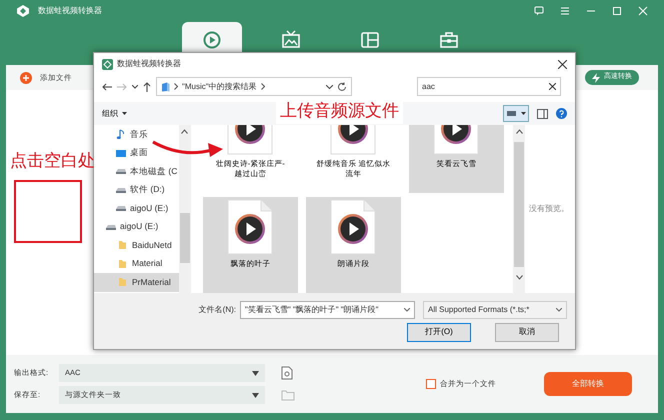 This screenshot has width=664, height=420. Describe the element at coordinates (165, 87) in the screenshot. I see `library-icon` at that location.